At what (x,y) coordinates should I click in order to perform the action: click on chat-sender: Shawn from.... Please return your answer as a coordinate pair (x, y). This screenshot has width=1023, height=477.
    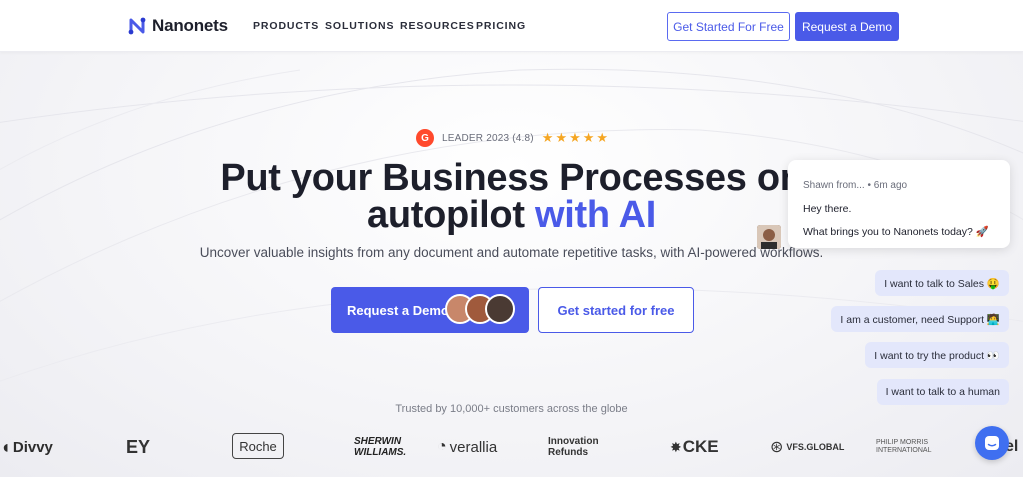
    Looking at the image, I should click on (834, 185).